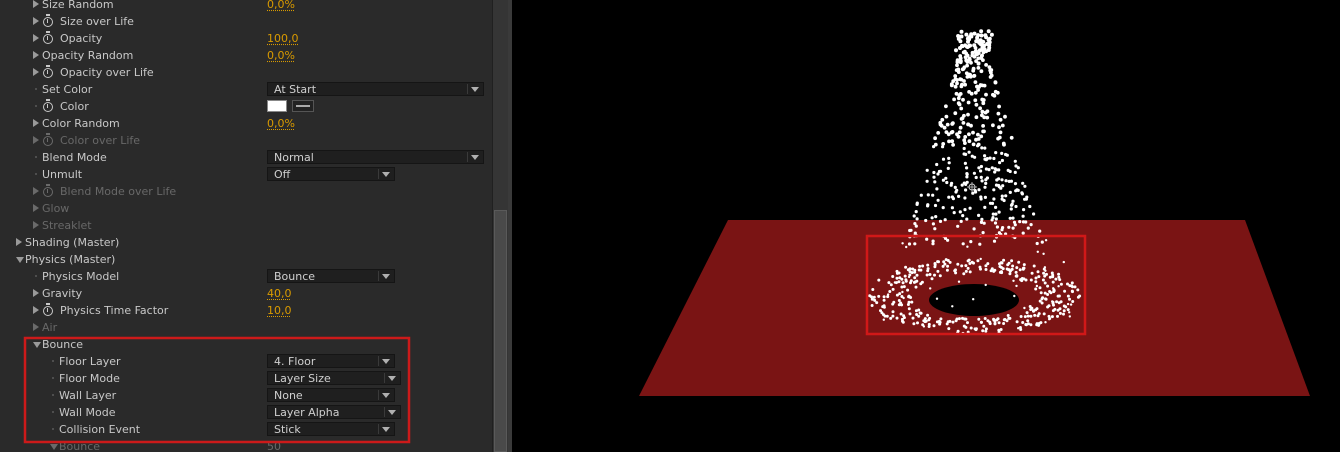  What do you see at coordinates (246, 429) in the screenshot?
I see `property-row-collision-event: Collision Event Stick` at bounding box center [246, 429].